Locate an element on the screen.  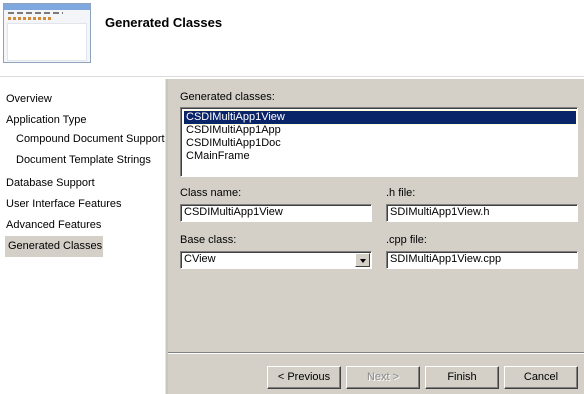
class-name-label: Class name: is located at coordinates (211, 193).